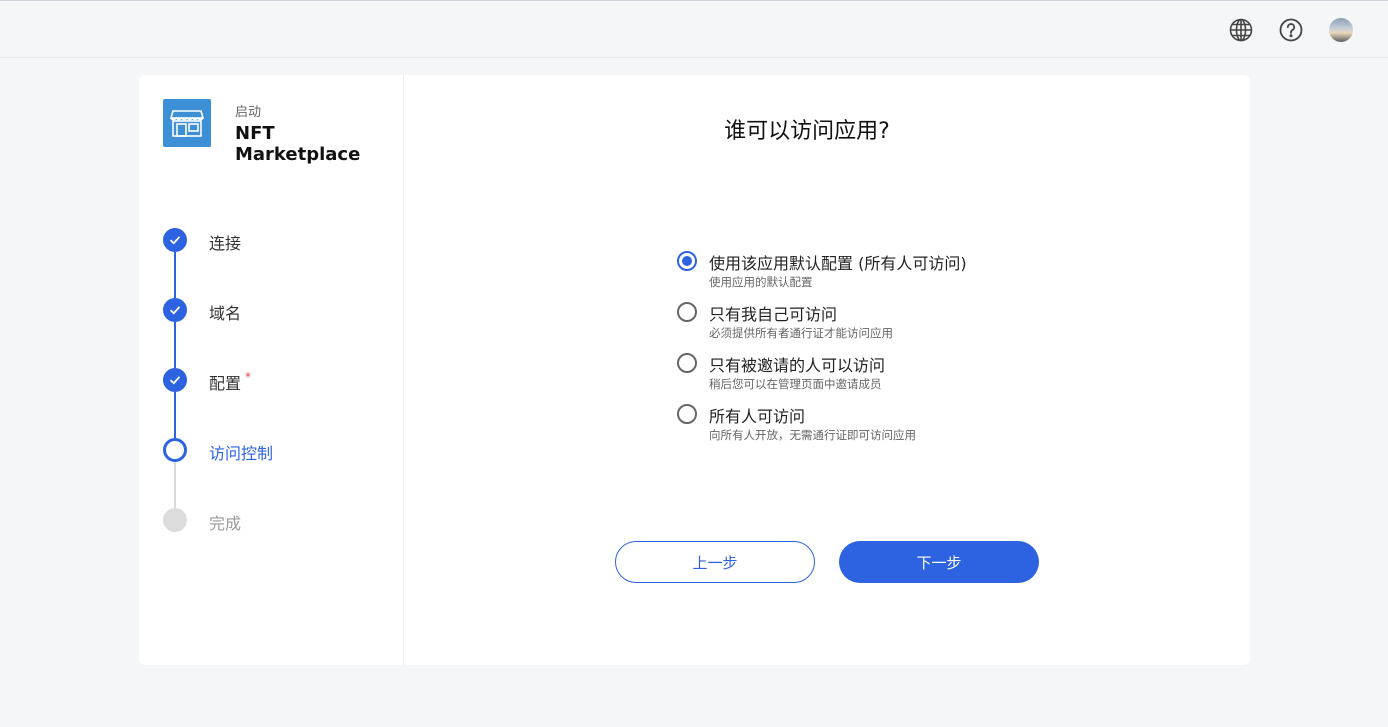  Describe the element at coordinates (801, 333) in the screenshot. I see `option-description: 必须提供所有者通行证才能访问应用` at that location.